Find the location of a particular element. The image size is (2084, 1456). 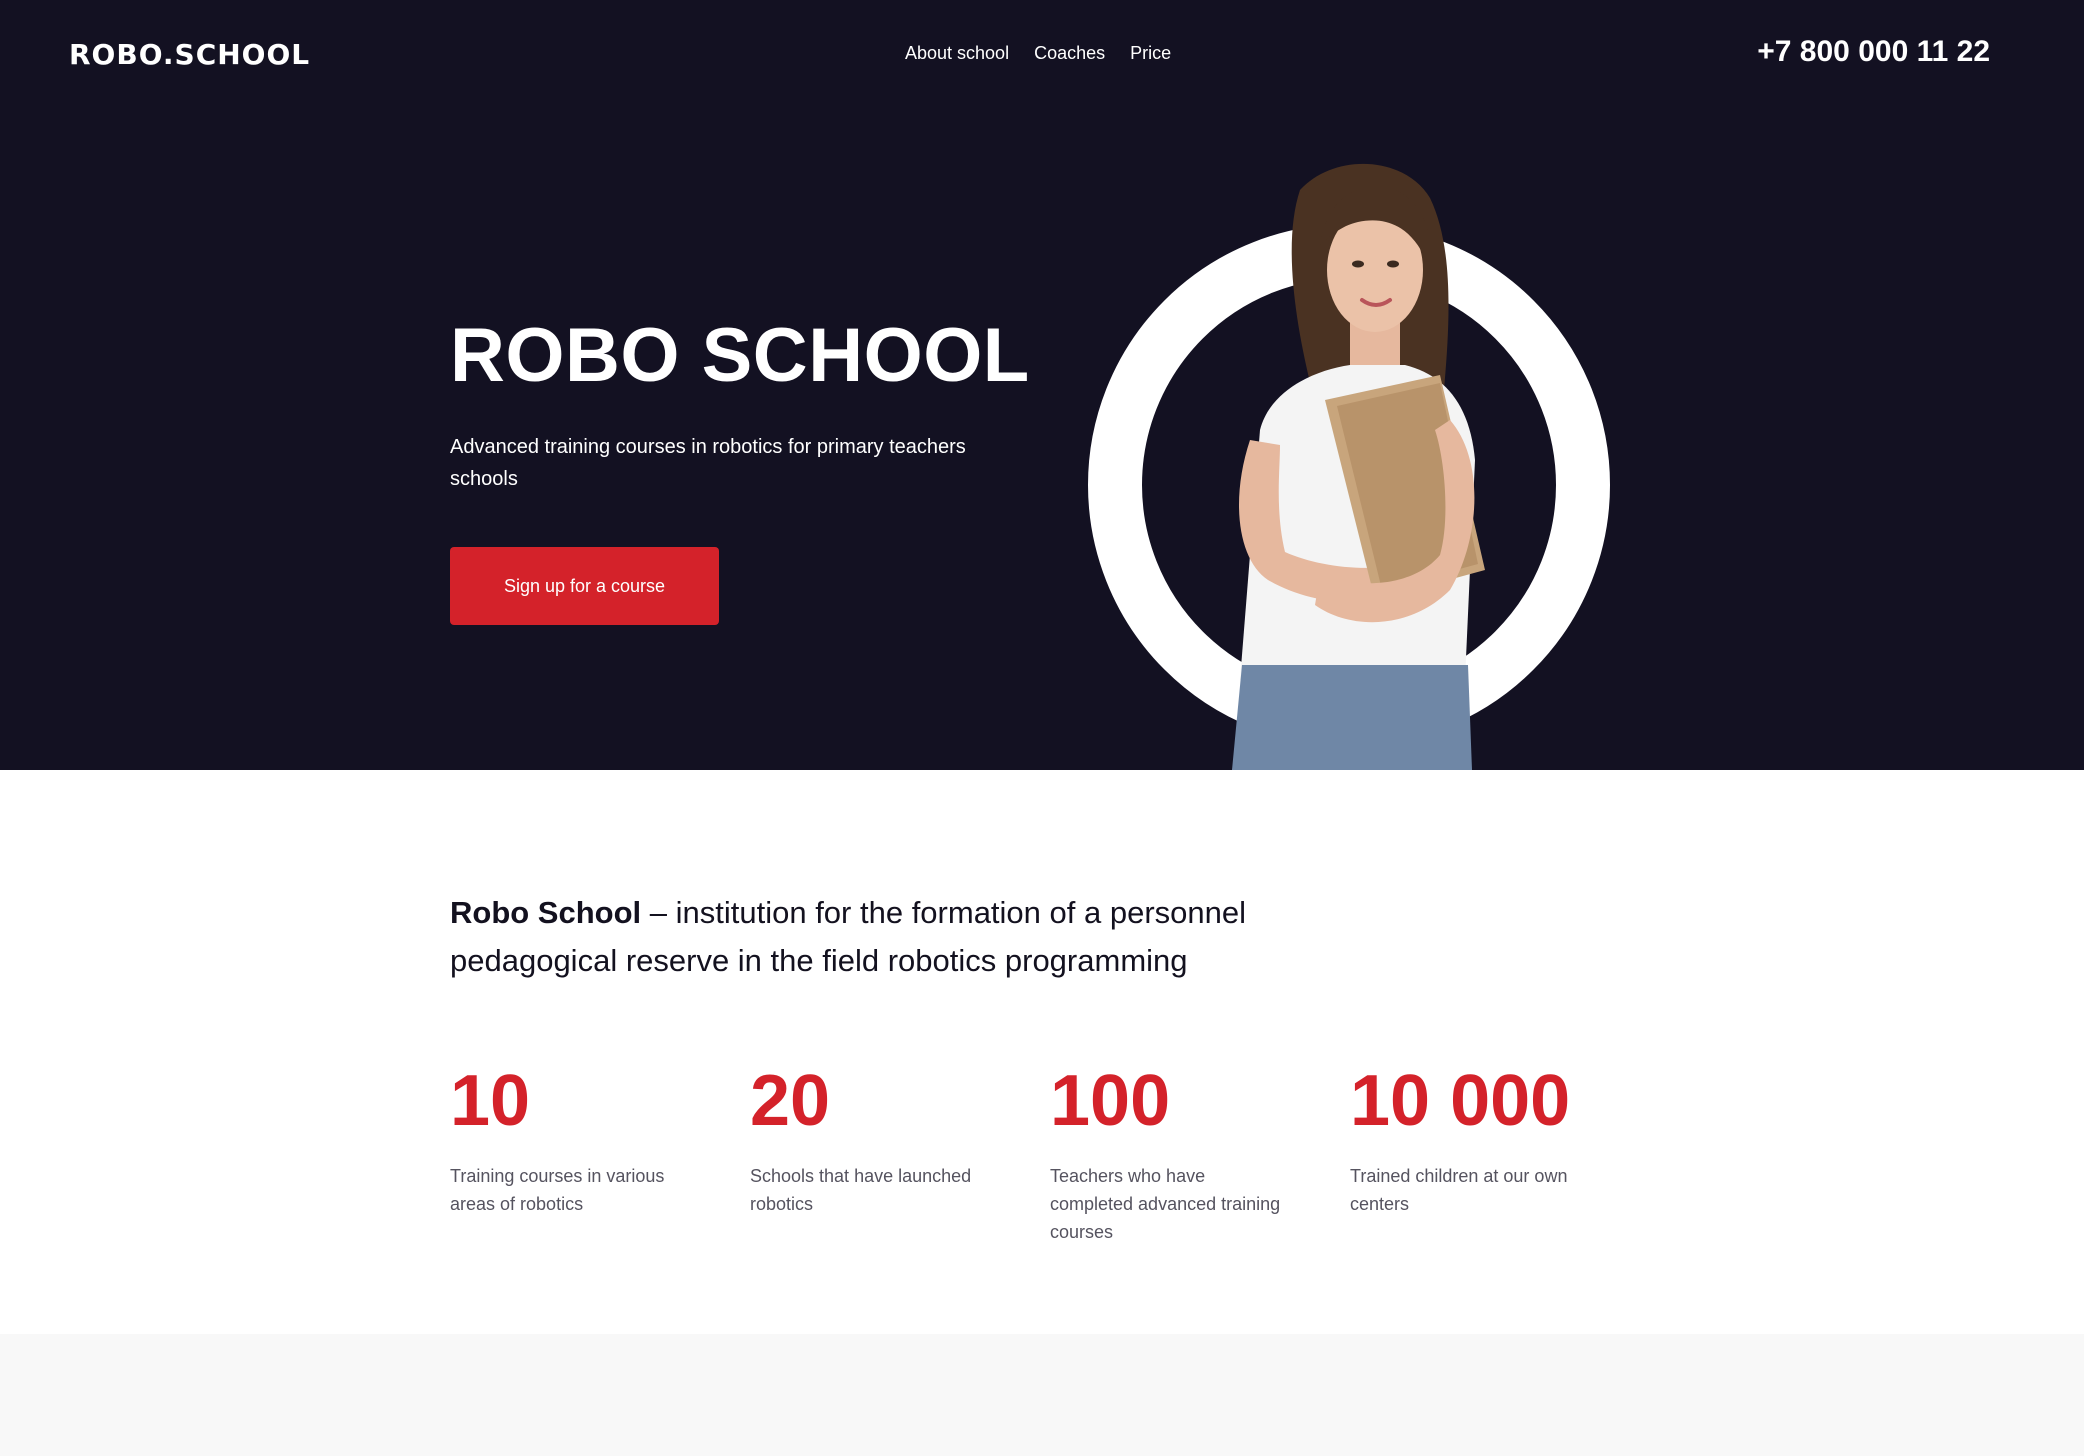

main-nav: About school Coaches Price is located at coordinates (1038, 53).